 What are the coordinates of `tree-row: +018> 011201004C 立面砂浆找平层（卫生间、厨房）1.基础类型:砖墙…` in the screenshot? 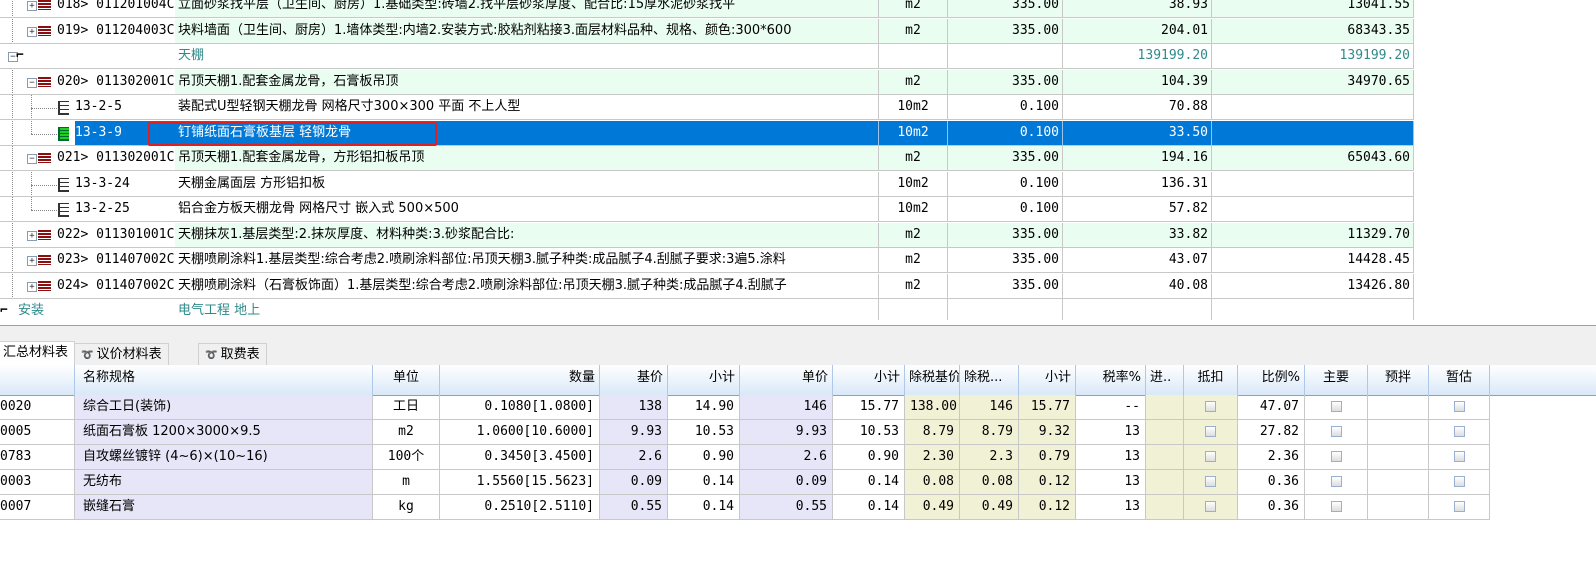 It's located at (707, 9).